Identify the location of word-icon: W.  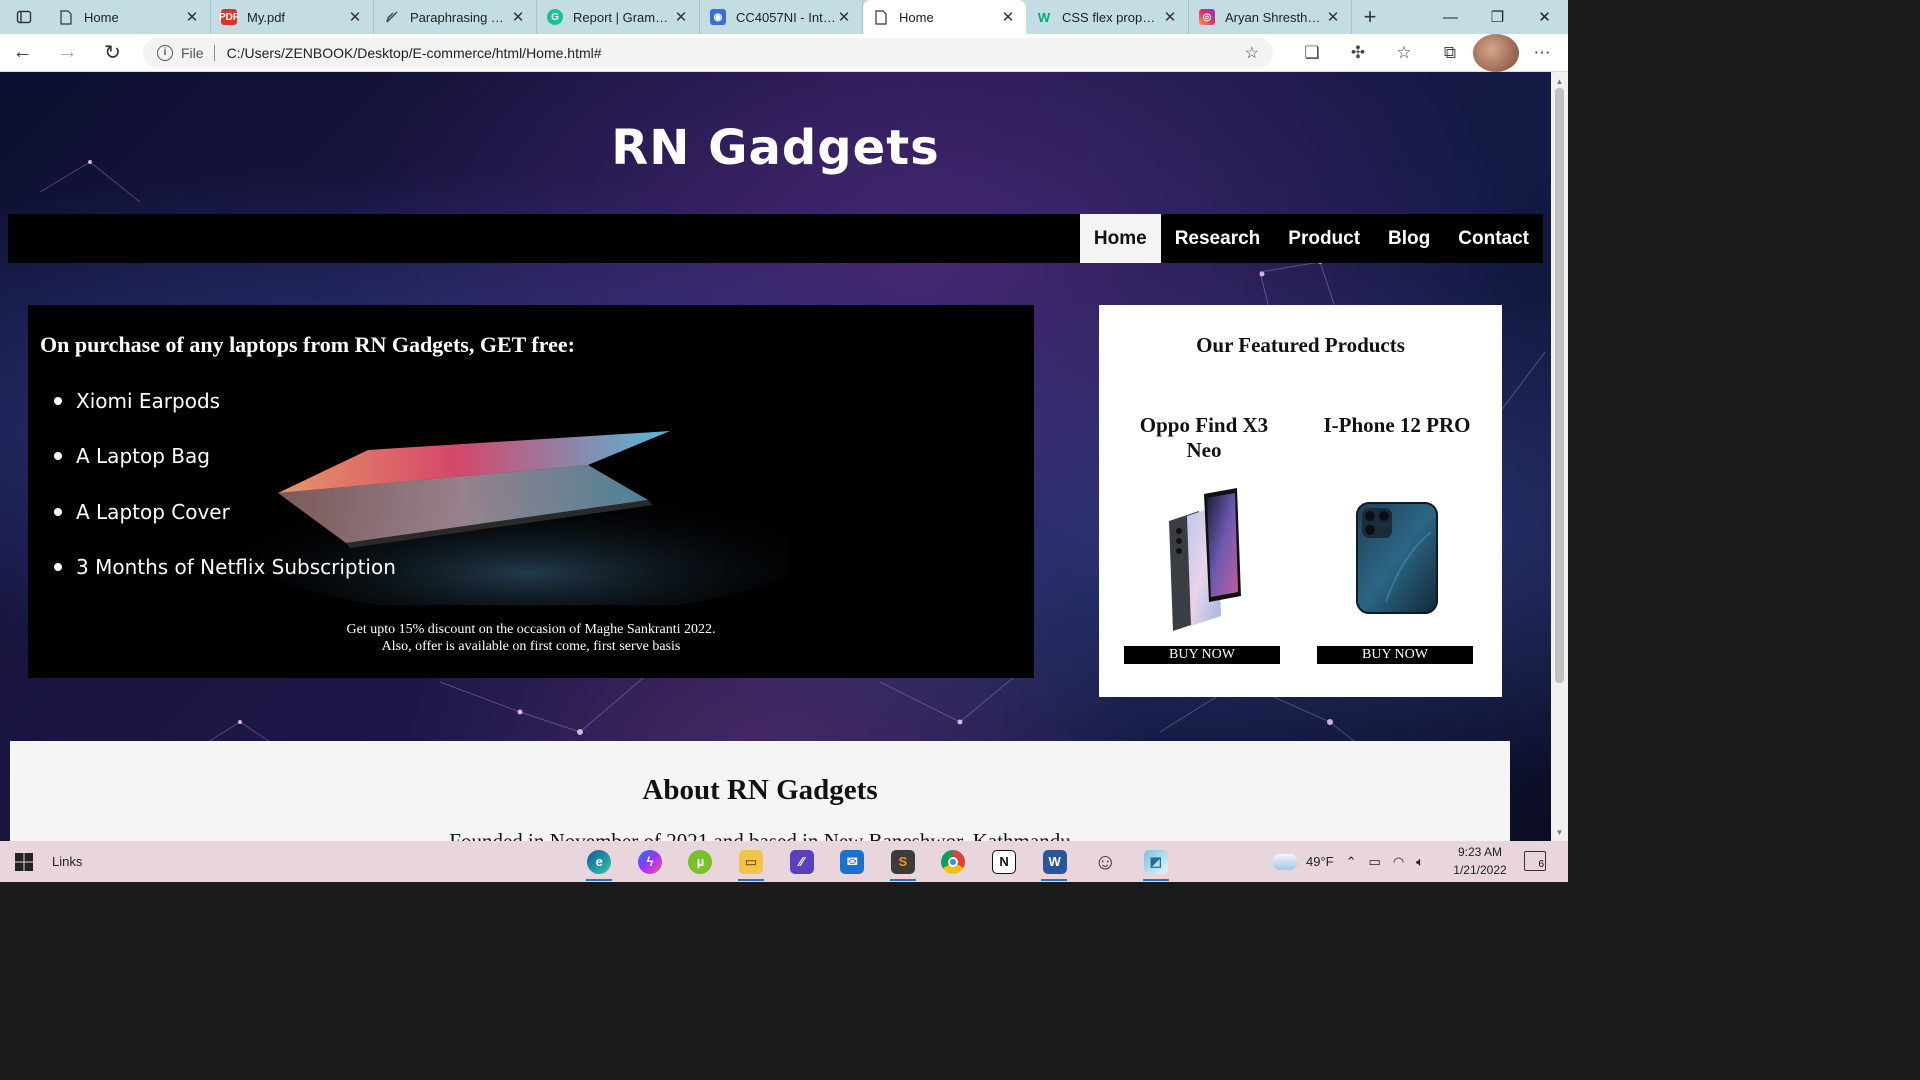
(1054, 861).